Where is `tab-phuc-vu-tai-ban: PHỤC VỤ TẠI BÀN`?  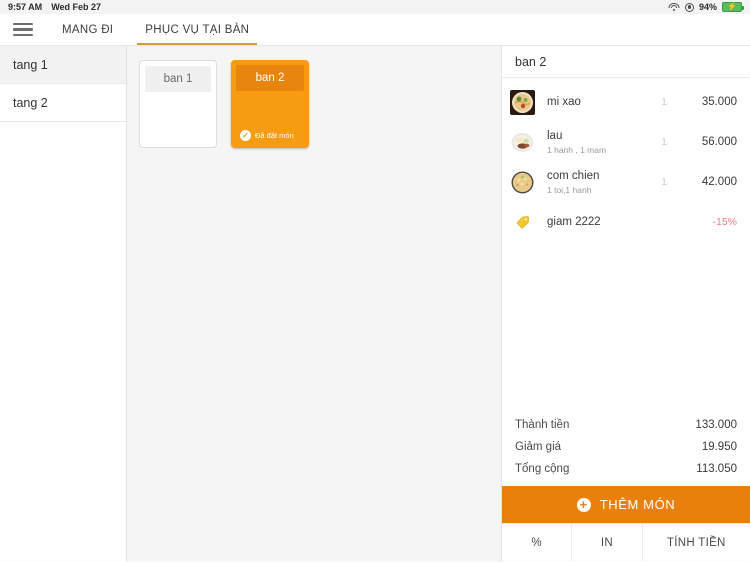
tab-phuc-vu-tai-ban: PHỤC VỤ TẠI BÀN is located at coordinates (197, 29).